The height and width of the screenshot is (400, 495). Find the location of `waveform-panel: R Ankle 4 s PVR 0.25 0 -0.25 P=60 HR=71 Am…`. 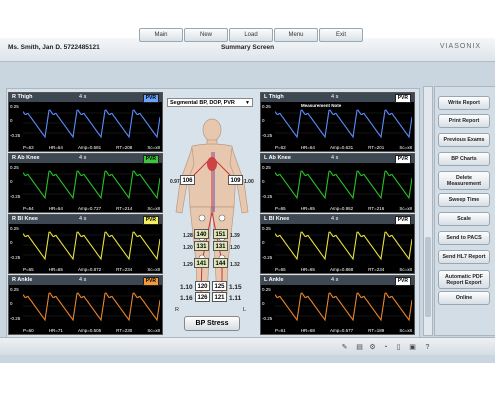

waveform-panel: R Ankle 4 s PVR 0.25 0 -0.25 P=60 HR=71 Am… is located at coordinates (85, 305).